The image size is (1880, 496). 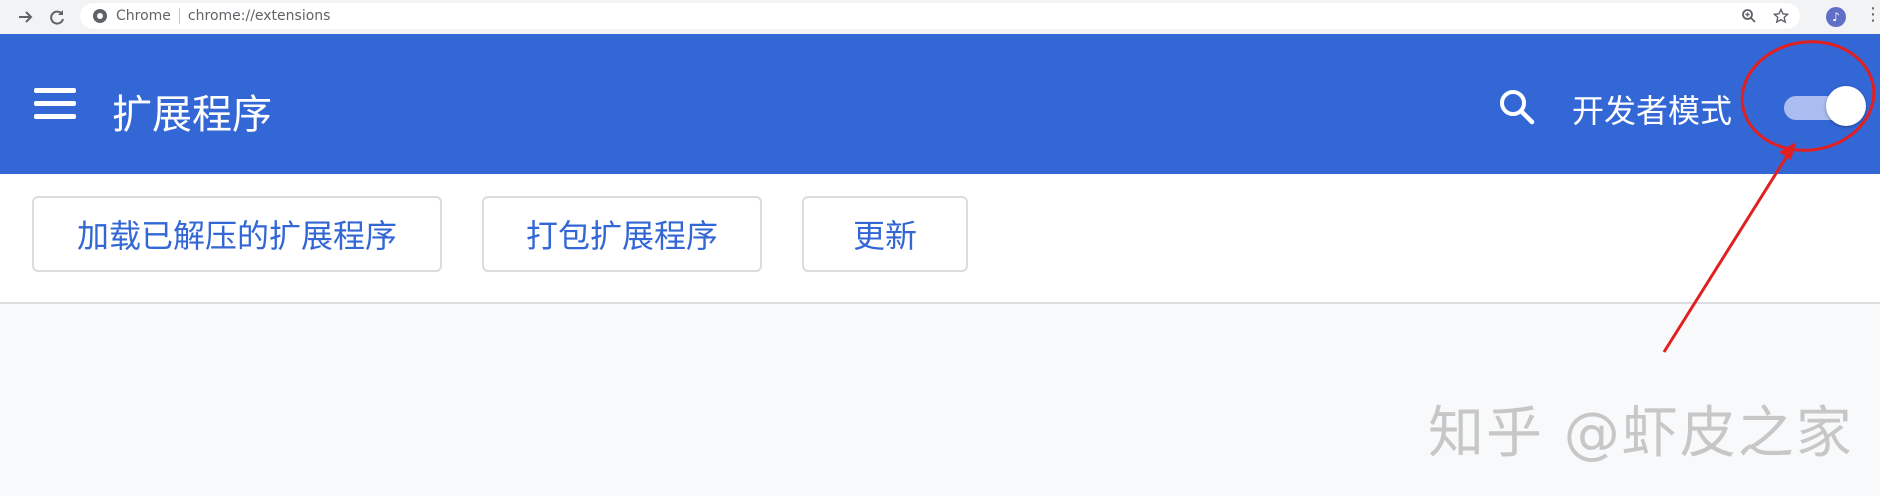 What do you see at coordinates (143, 16) in the screenshot?
I see `site-label: Chrome` at bounding box center [143, 16].